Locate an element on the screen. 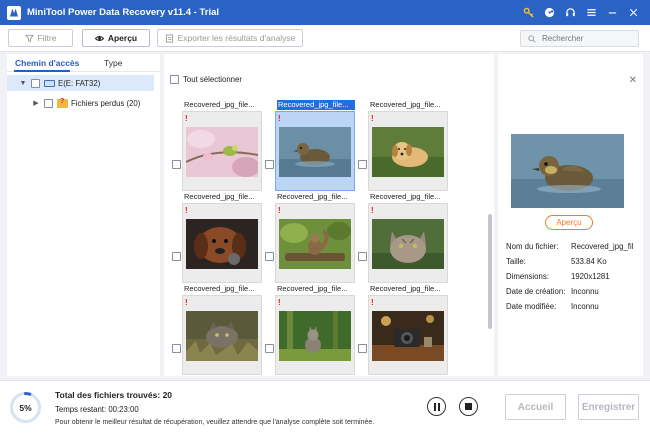  select-all: Tout sélectionner is located at coordinates (206, 79).